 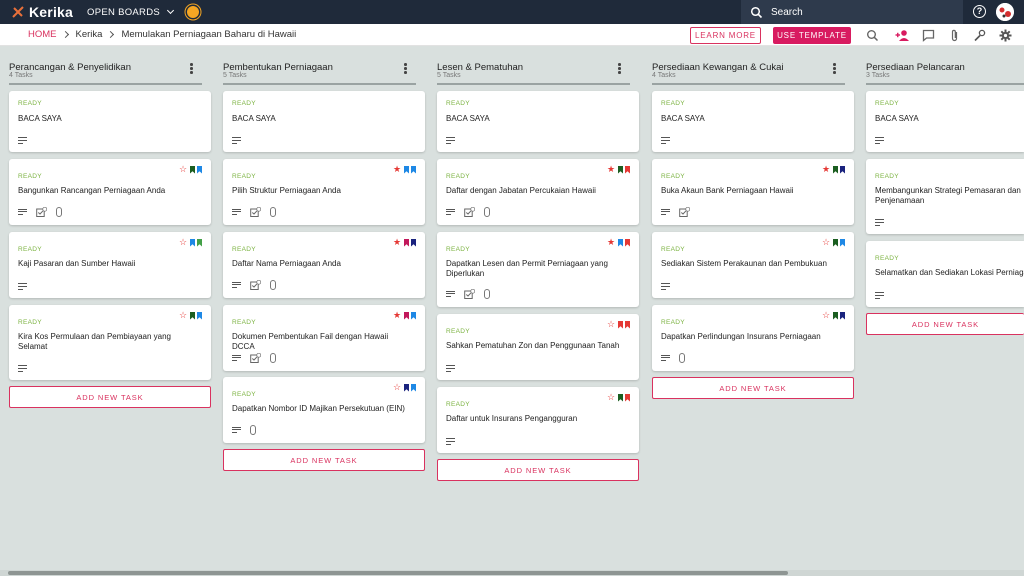 What do you see at coordinates (255, 212) in the screenshot?
I see `checklist-icon` at bounding box center [255, 212].